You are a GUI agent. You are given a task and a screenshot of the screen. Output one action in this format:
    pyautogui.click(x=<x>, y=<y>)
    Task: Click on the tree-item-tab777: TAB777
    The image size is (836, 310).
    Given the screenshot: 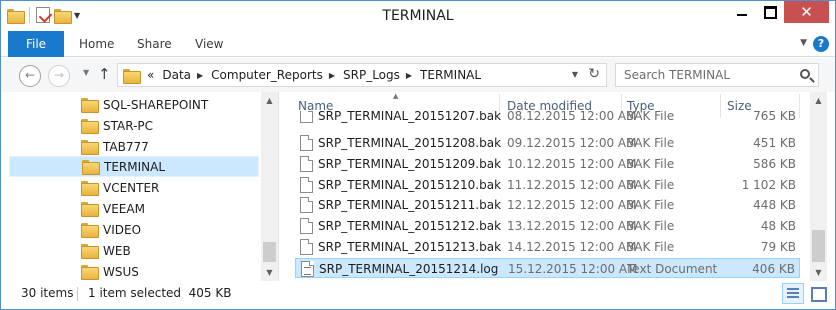 What is the action you would take?
    pyautogui.click(x=134, y=146)
    